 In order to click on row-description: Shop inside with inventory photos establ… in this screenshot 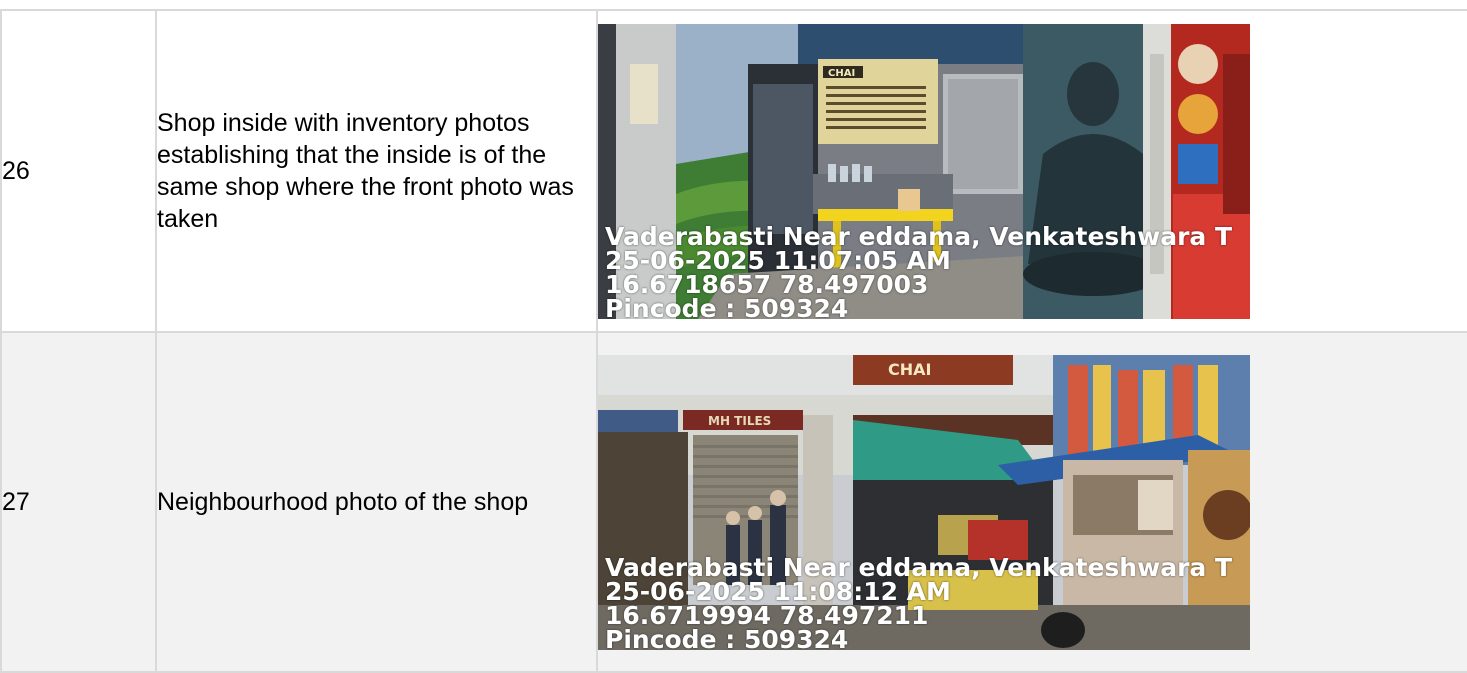, I will do `click(376, 171)`.